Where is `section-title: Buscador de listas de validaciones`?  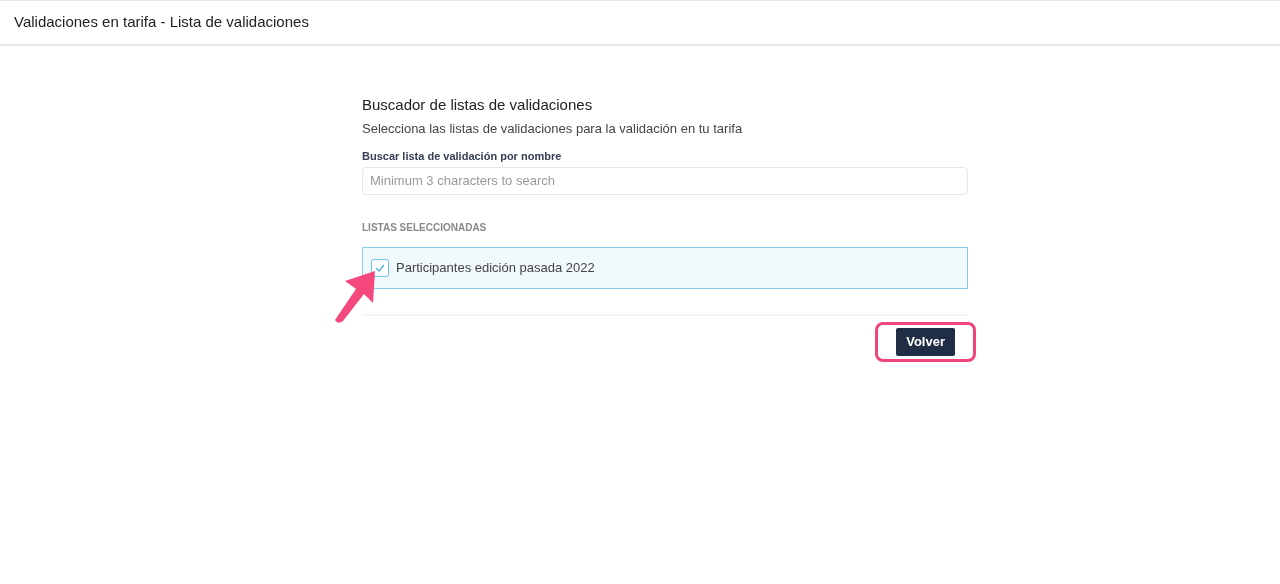 section-title: Buscador de listas de validaciones is located at coordinates (478, 105).